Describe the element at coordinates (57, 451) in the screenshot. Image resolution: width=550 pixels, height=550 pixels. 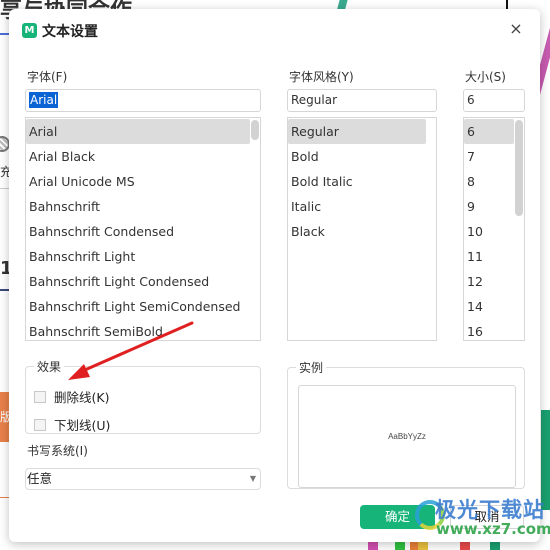
I see `writing-system-label: 书写系统(I)` at that location.